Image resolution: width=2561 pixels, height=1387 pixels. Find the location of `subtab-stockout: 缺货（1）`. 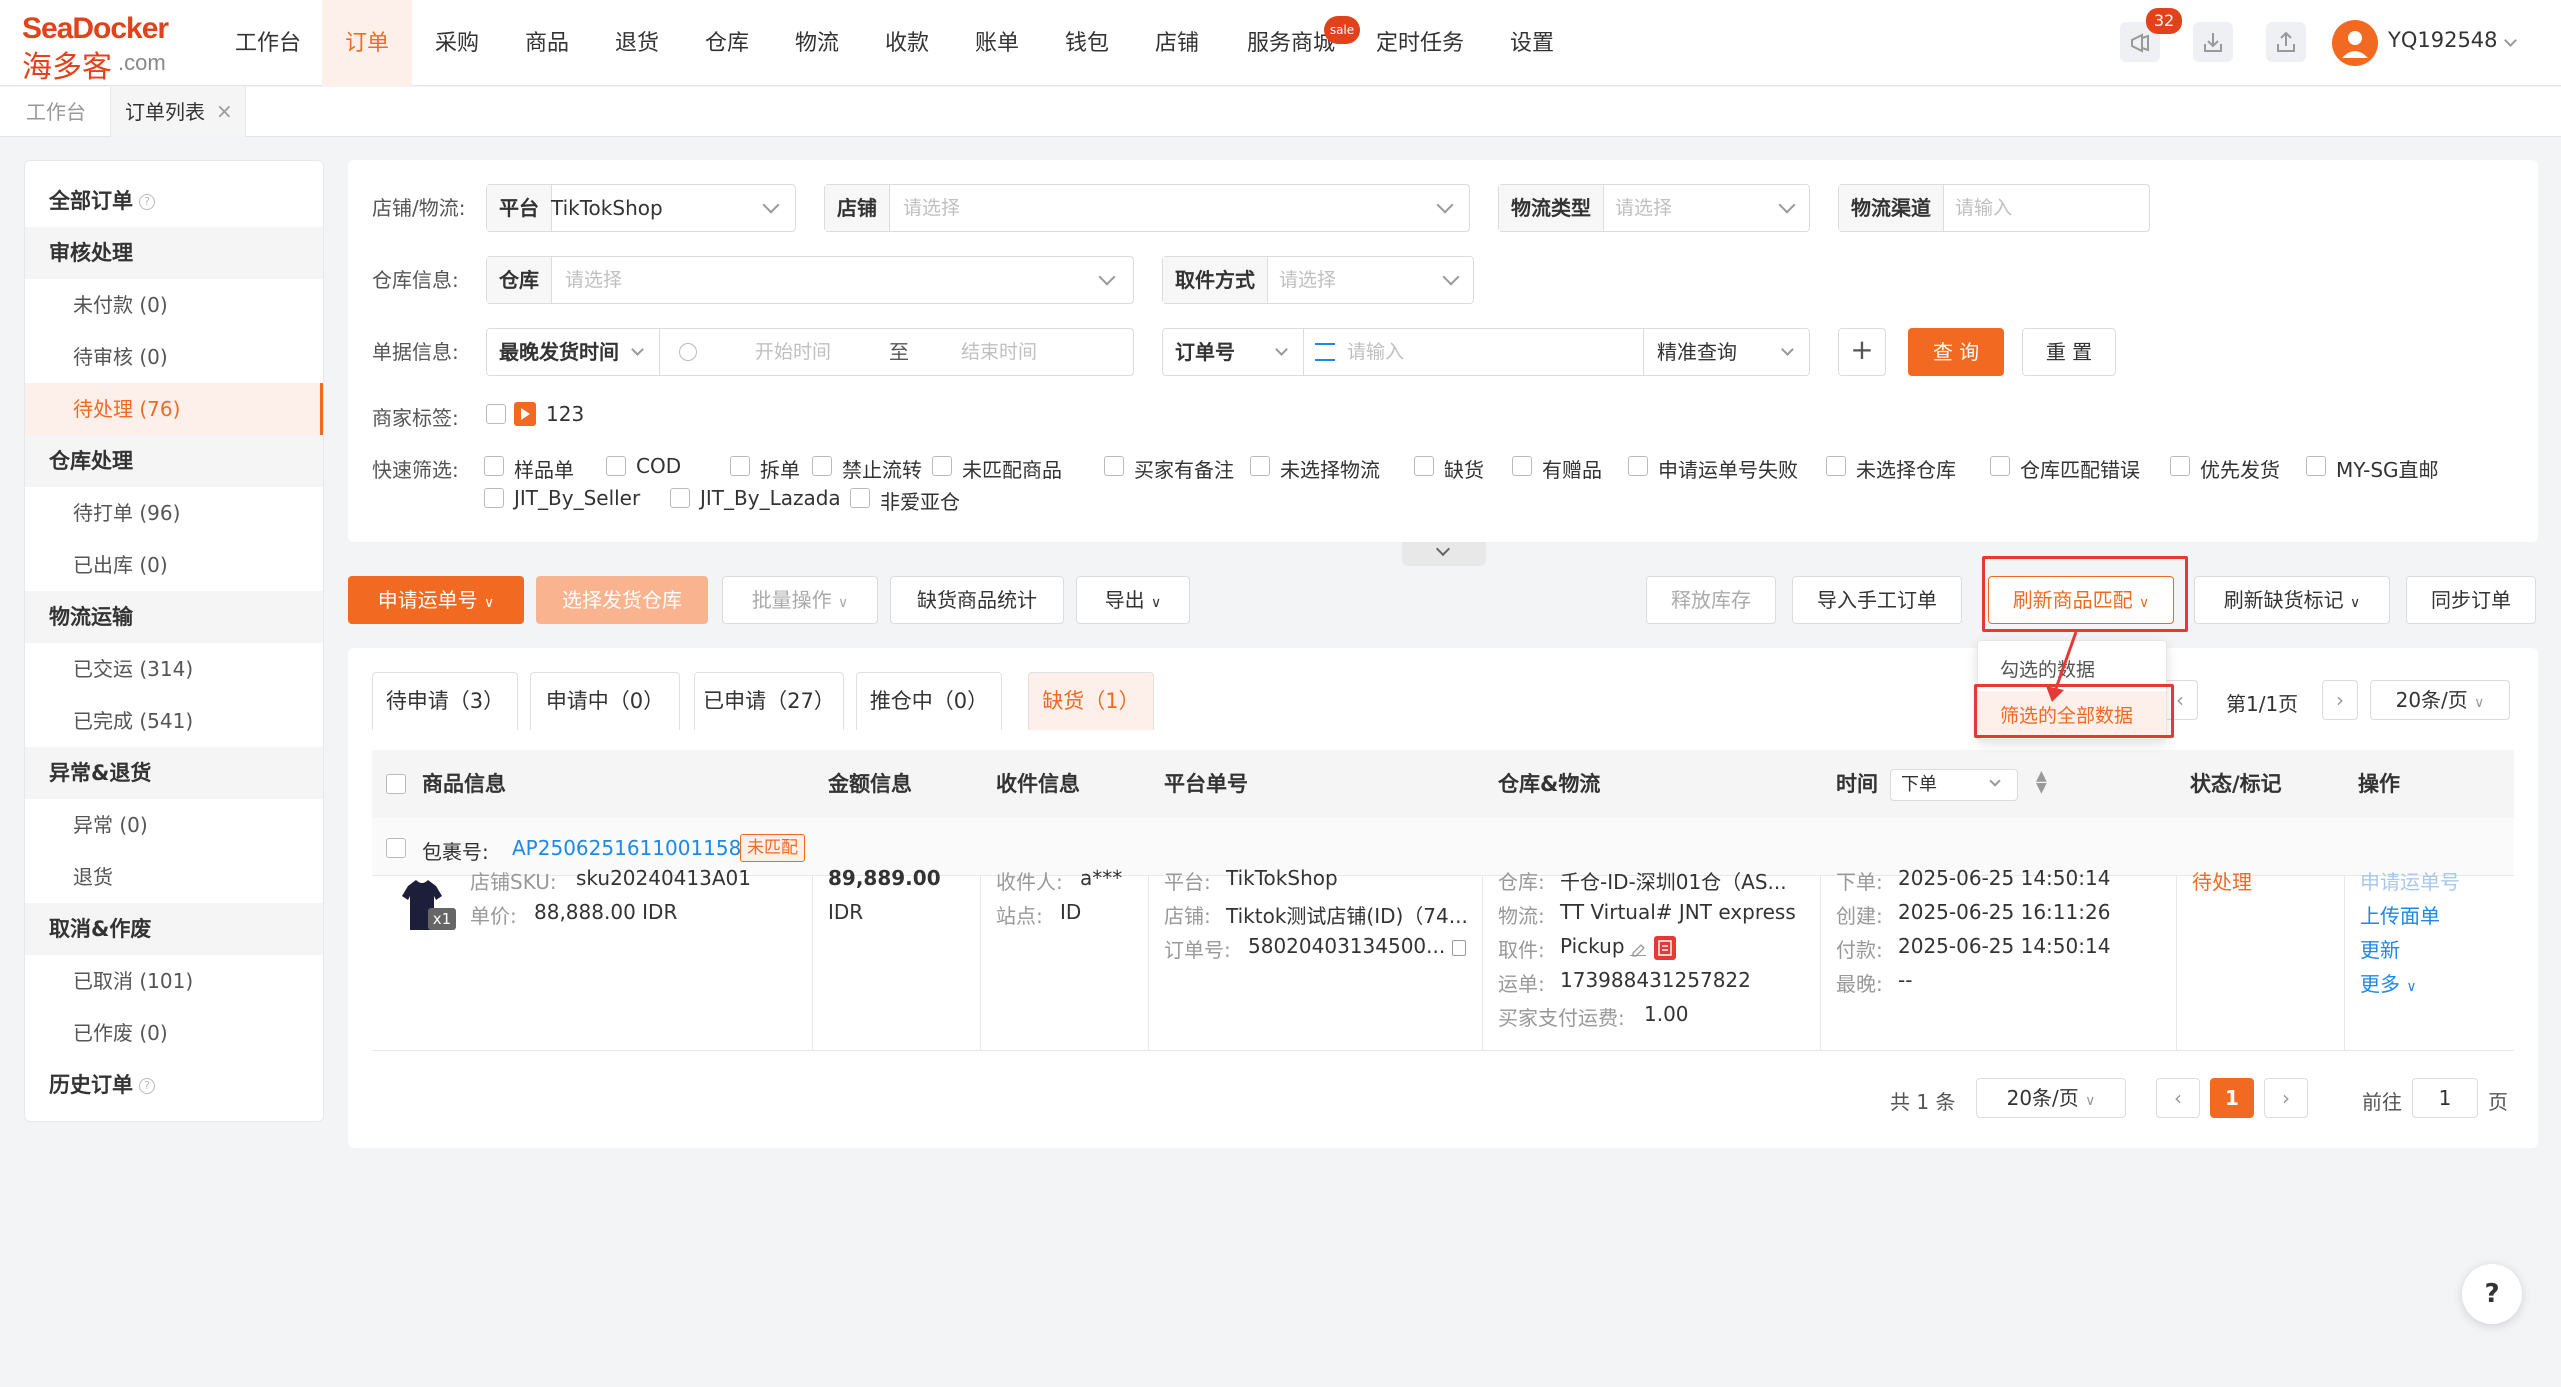

subtab-stockout: 缺货（1） is located at coordinates (1091, 701).